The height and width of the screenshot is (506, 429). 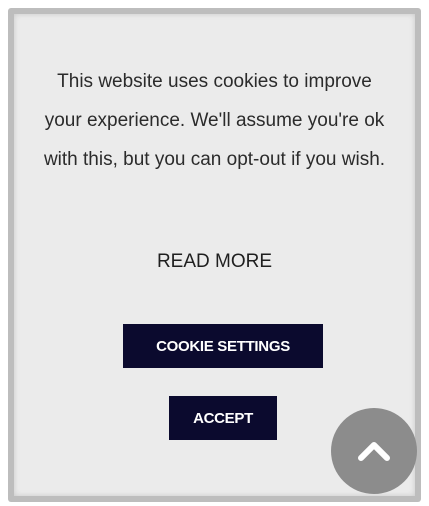 What do you see at coordinates (223, 418) in the screenshot?
I see `accept-button: ACCEPT` at bounding box center [223, 418].